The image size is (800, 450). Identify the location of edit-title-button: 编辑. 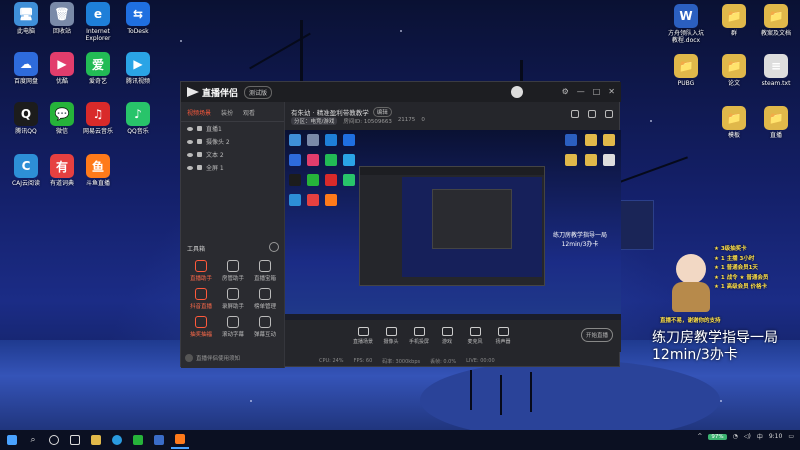
(382, 112).